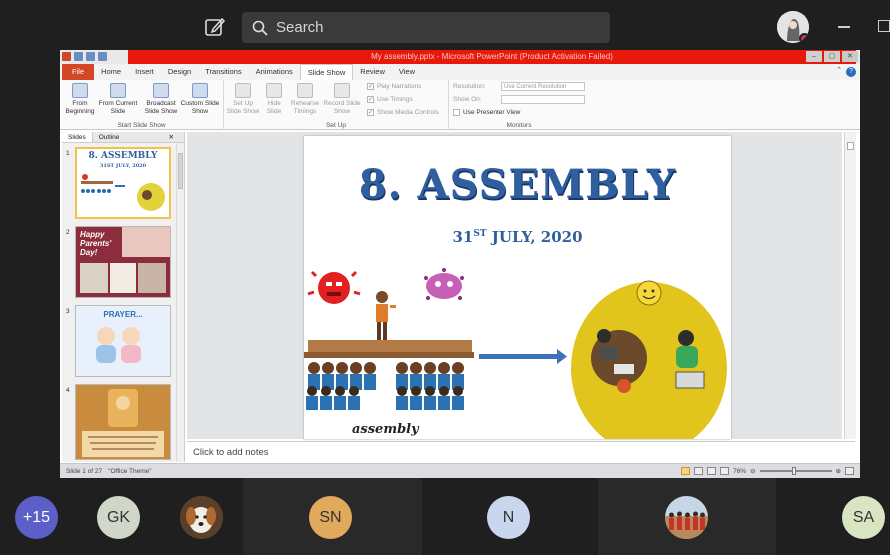  Describe the element at coordinates (839, 70) in the screenshot. I see `ribbon-collapse-icon: ⌃` at that location.